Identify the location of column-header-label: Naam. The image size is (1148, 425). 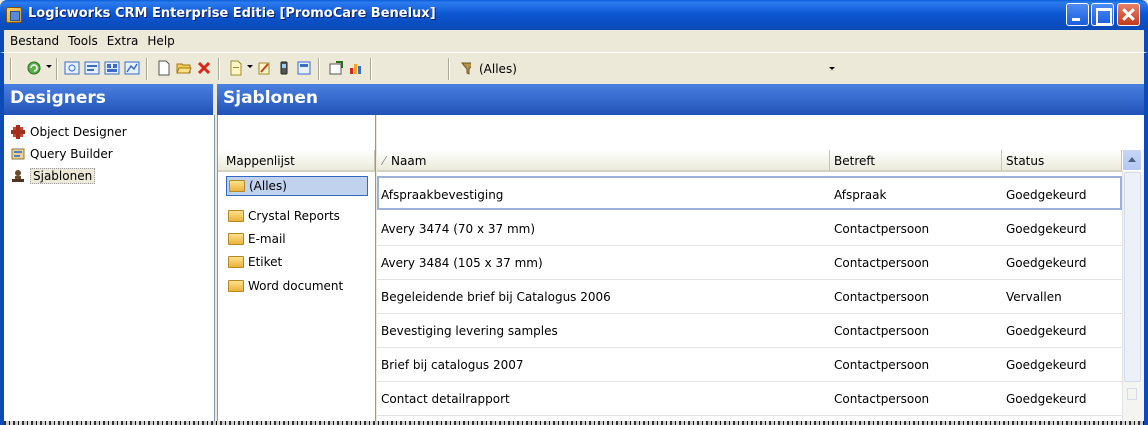
(409, 161).